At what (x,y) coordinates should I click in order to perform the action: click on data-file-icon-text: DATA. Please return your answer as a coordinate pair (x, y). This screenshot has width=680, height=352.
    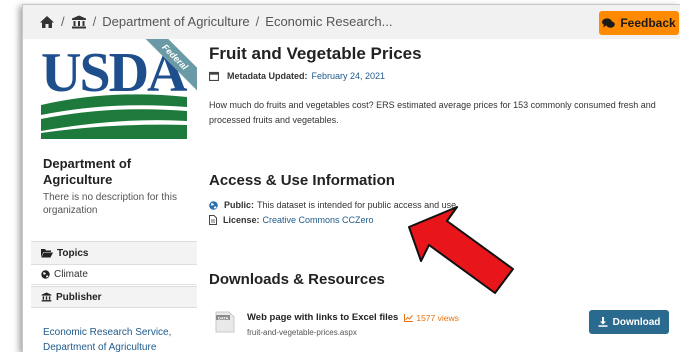
    Looking at the image, I should click on (223, 317).